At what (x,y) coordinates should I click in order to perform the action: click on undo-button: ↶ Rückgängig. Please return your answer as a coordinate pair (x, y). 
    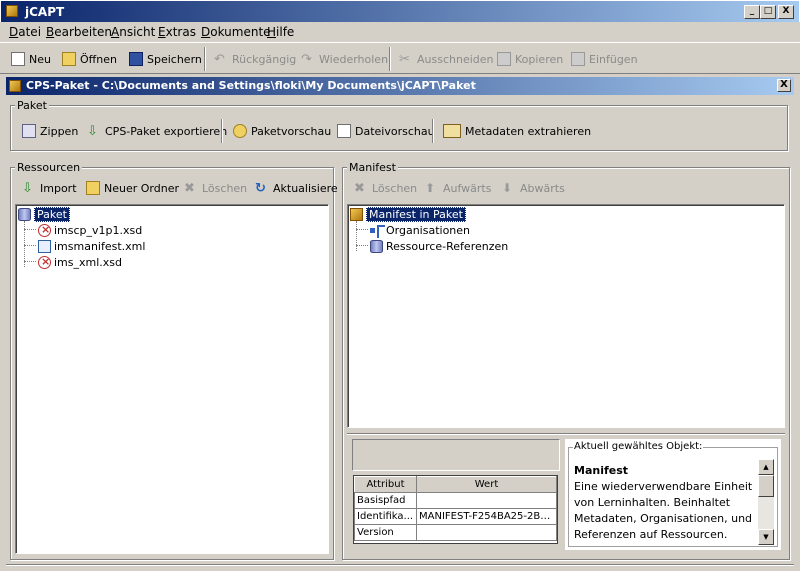
    Looking at the image, I should click on (255, 59).